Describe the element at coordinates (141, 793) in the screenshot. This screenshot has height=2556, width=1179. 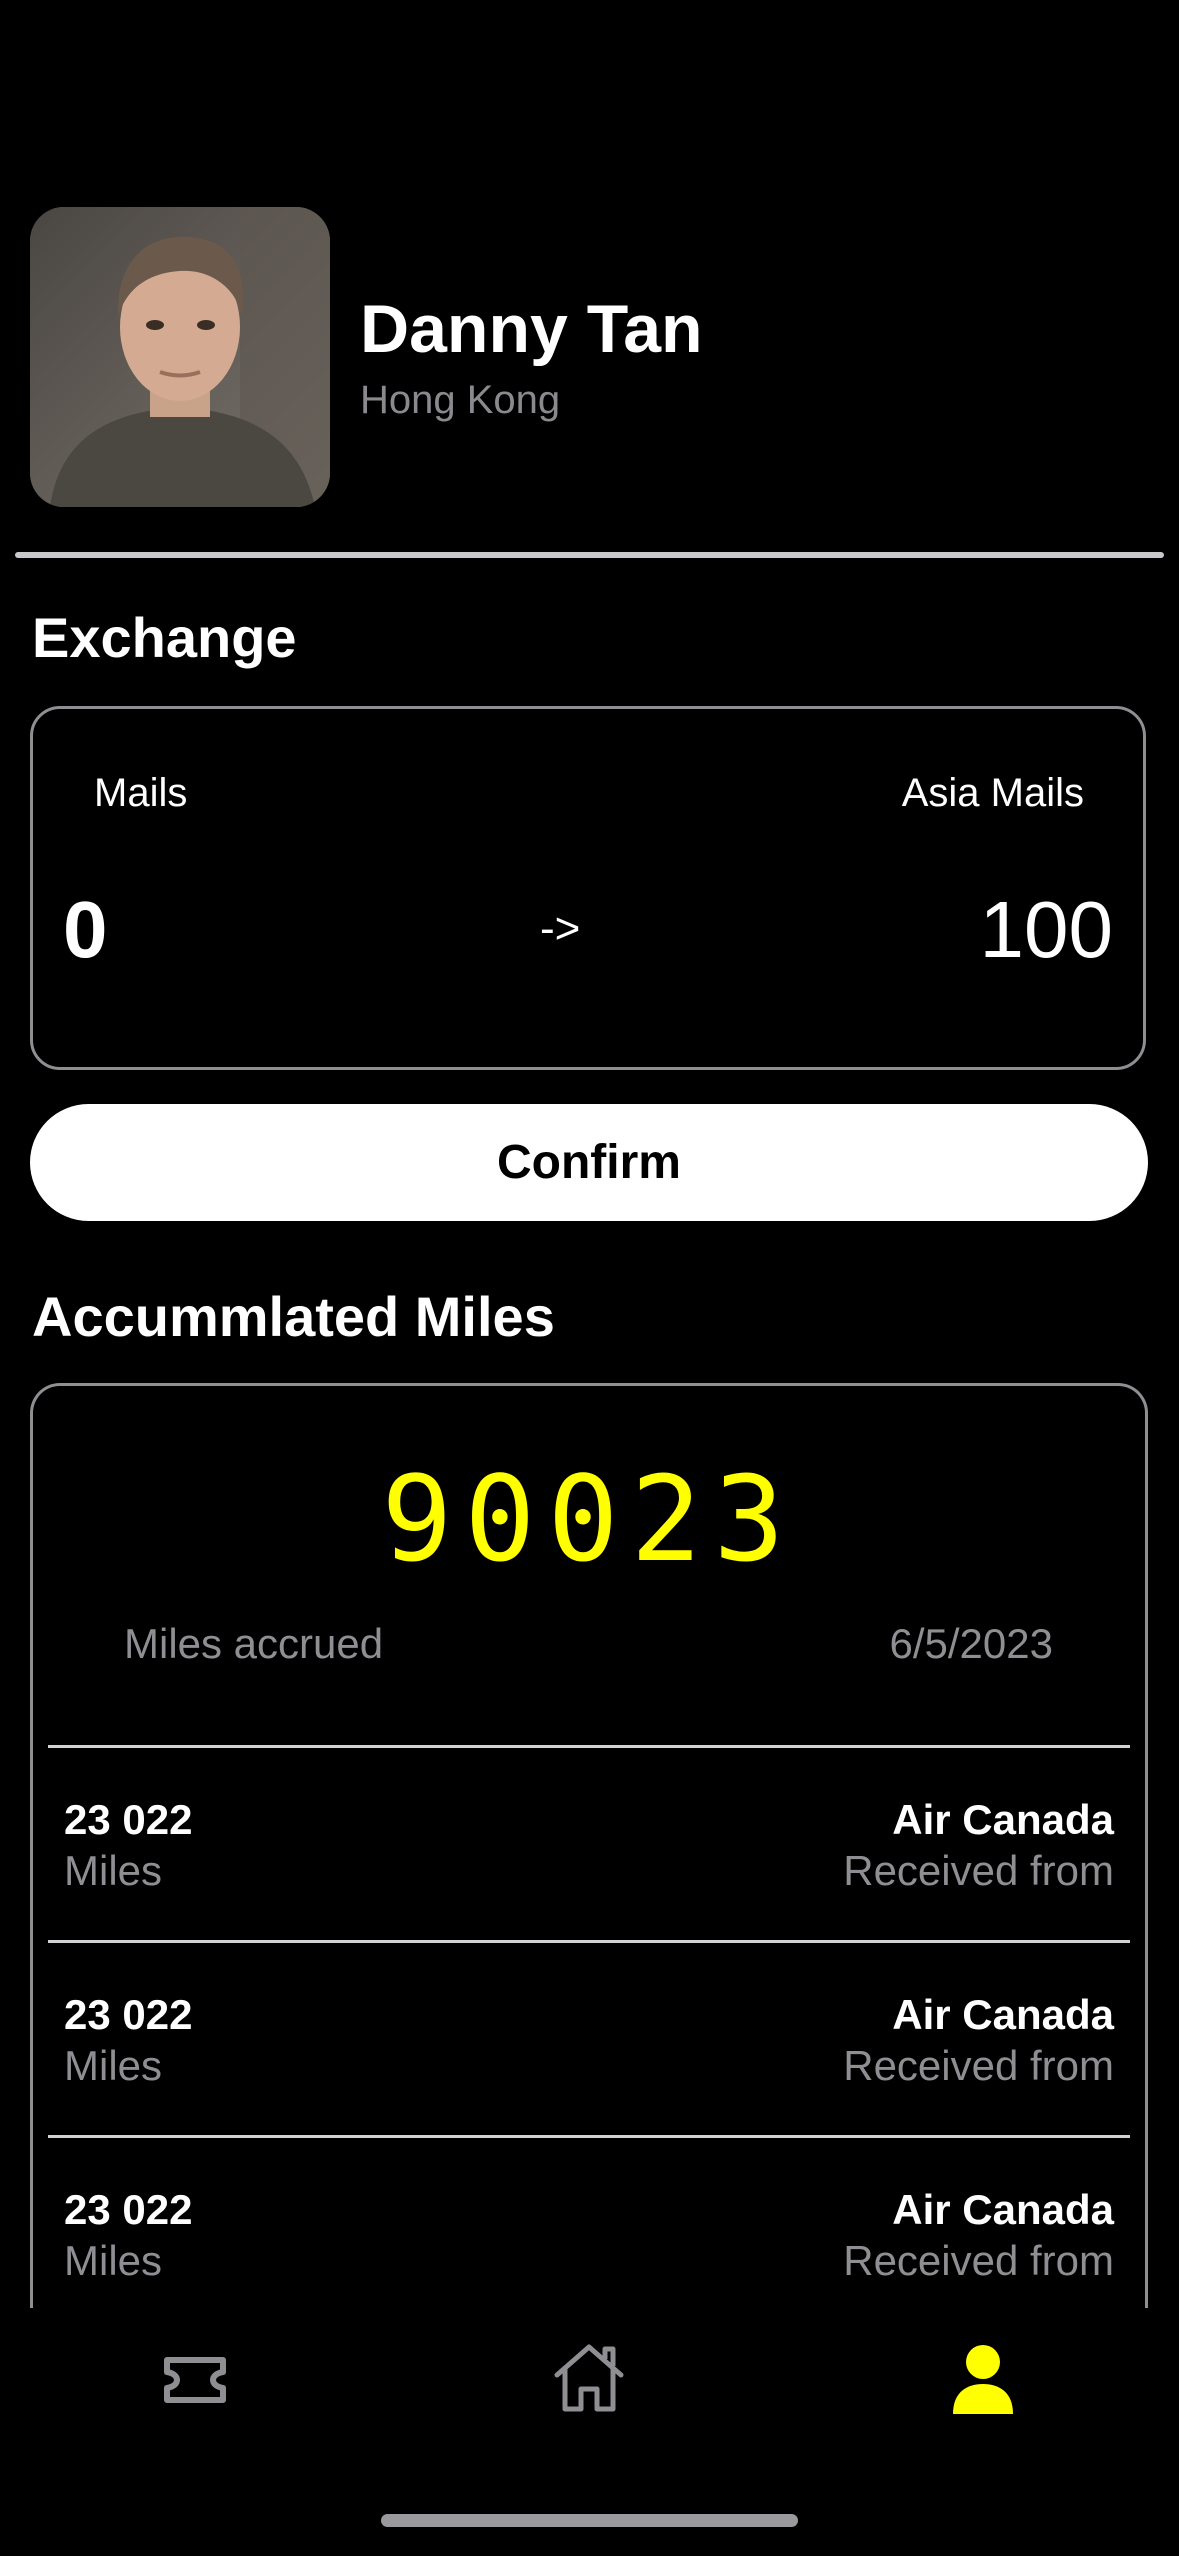
I see `exchange-from-label: Mails` at that location.